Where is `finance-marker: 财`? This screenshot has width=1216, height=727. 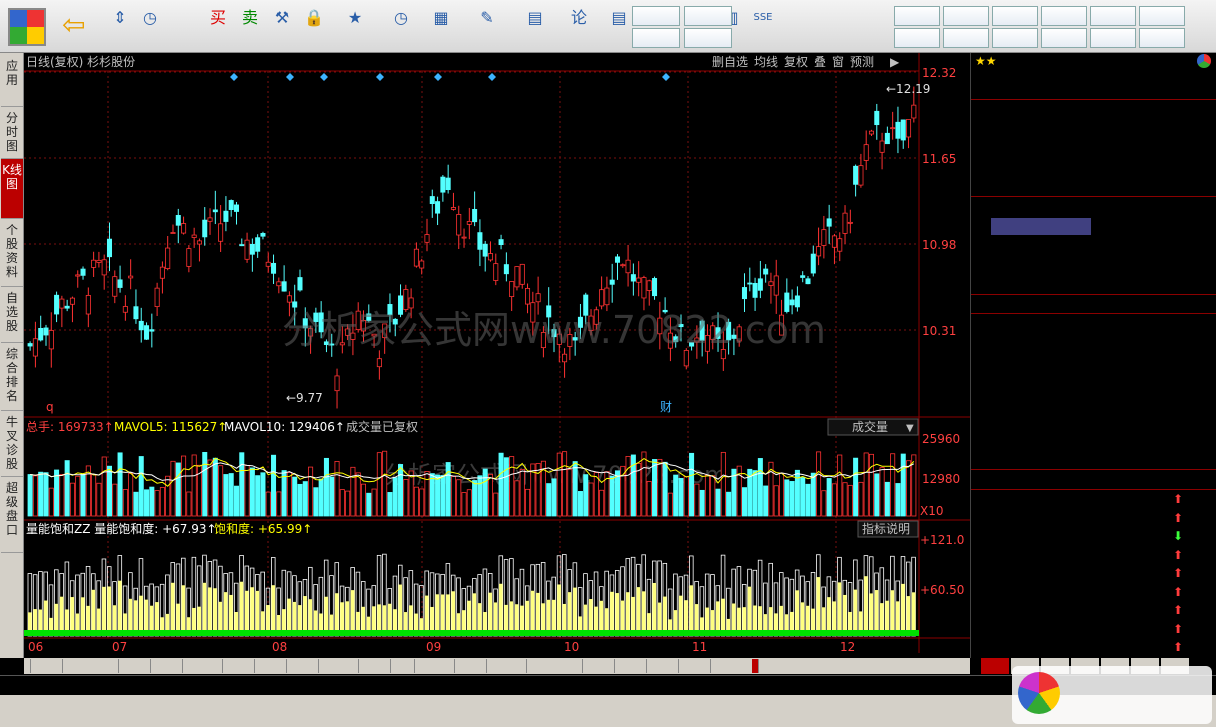
finance-marker: 财 is located at coordinates (666, 407).